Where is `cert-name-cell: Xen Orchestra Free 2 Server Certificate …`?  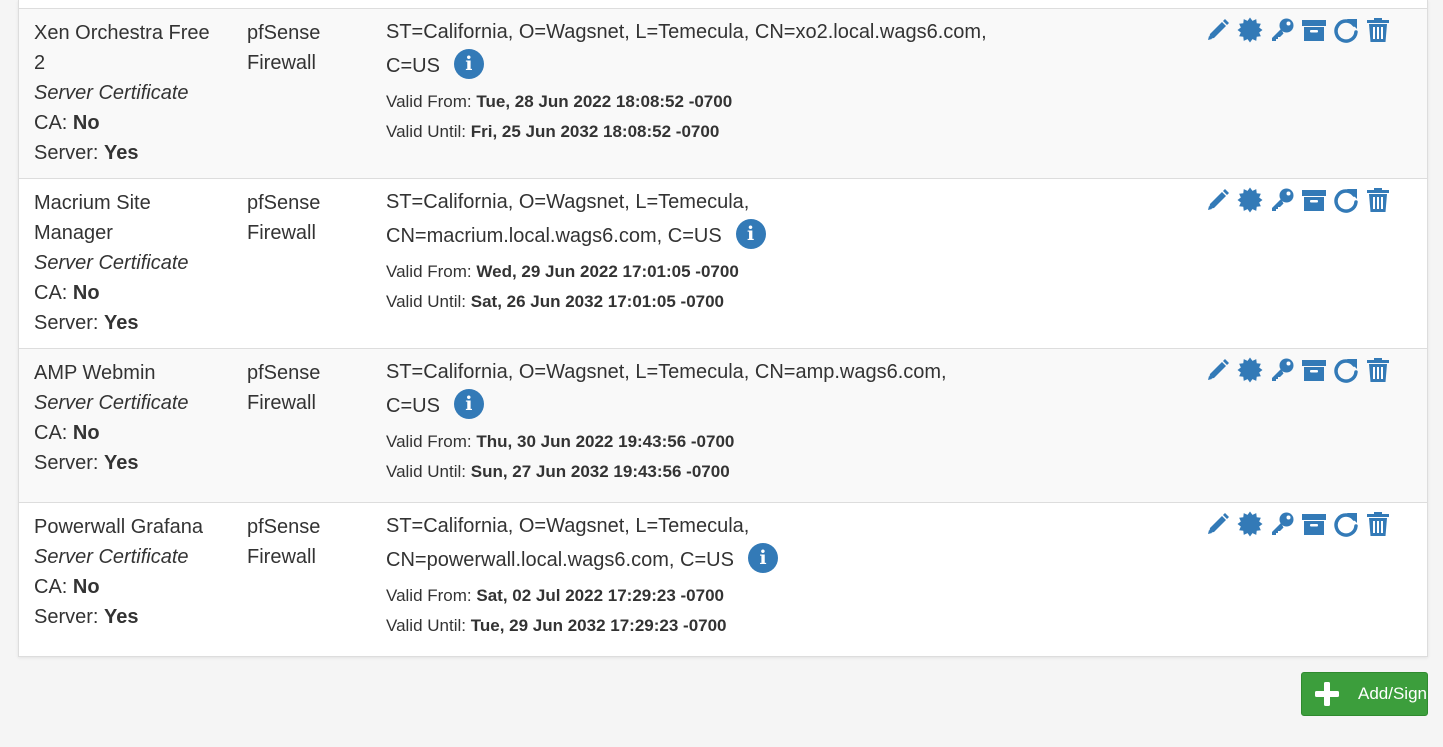
cert-name-cell: Xen Orchestra Free 2 Server Certificate … is located at coordinates (129, 88).